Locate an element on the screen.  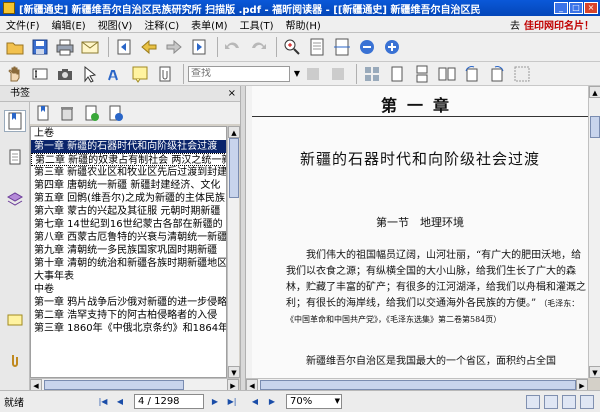
bookmark-item: 第一章 鸦片战争后沙俄对新疆的进一步侵略 is located at coordinates (128, 302).